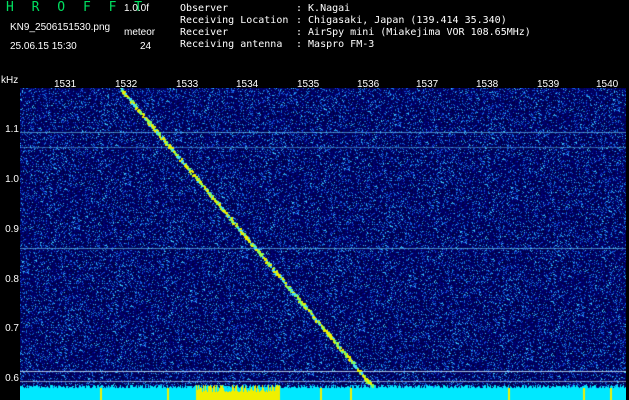 This screenshot has width=629, height=400. I want to click on meteor-label: meteor, so click(140, 32).